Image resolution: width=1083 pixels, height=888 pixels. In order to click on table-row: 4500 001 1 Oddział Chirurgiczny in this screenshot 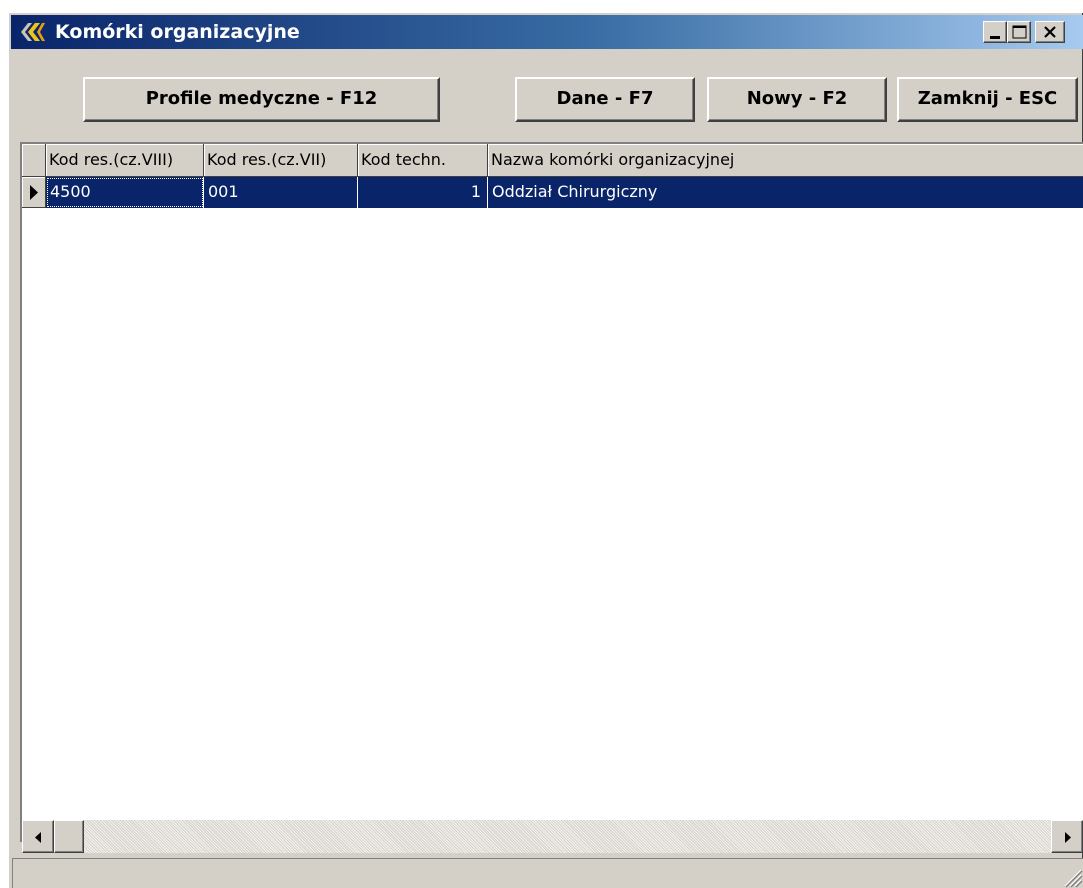, I will do `click(552, 192)`.